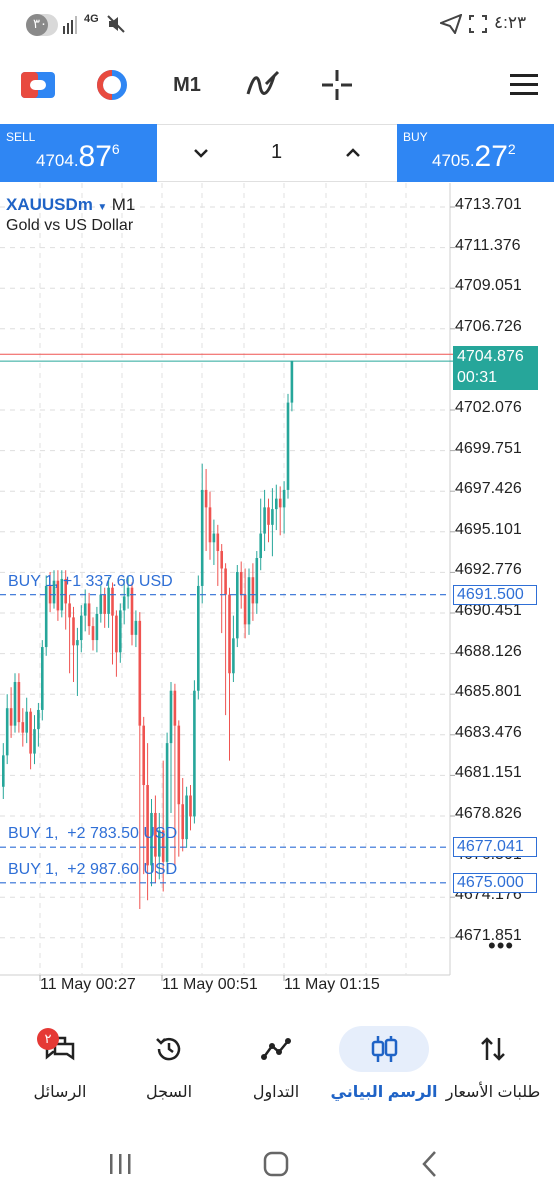 The image size is (554, 1200). Describe the element at coordinates (478, 24) in the screenshot. I see `screen-record-icon` at that location.